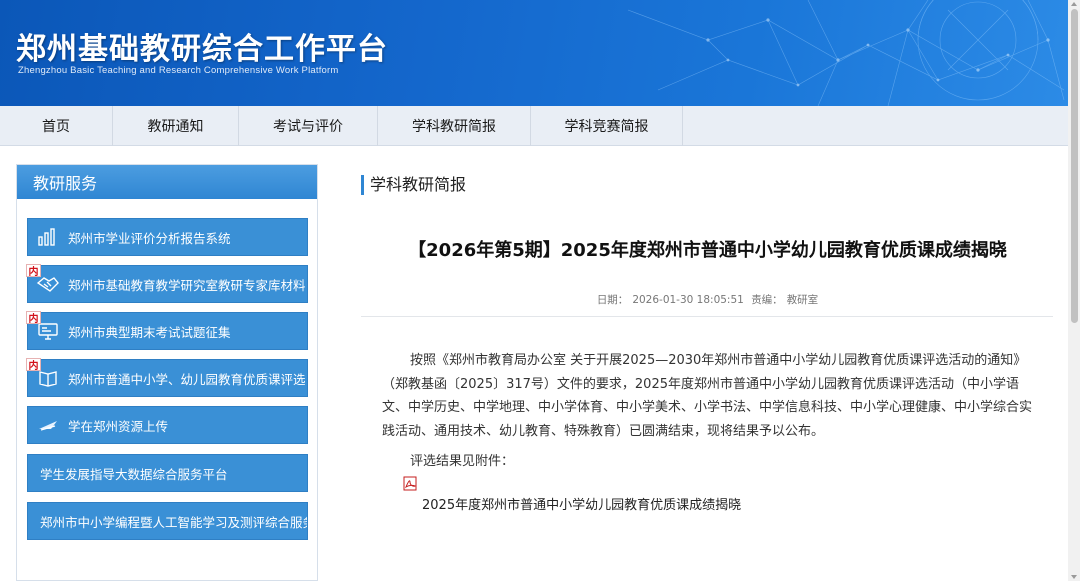 The width and height of the screenshot is (1080, 581). Describe the element at coordinates (308, 126) in the screenshot. I see `nav-item-exam-evaluation: 考试与评价` at that location.